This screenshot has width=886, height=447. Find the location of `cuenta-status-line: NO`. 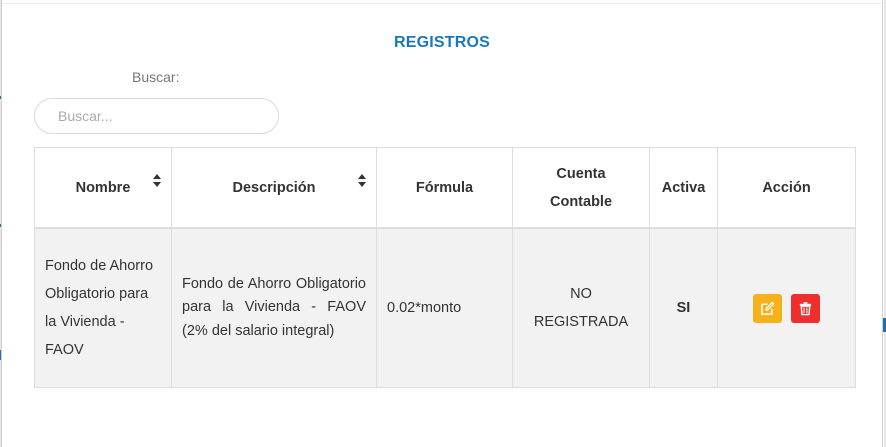

cuenta-status-line: NO is located at coordinates (581, 294).